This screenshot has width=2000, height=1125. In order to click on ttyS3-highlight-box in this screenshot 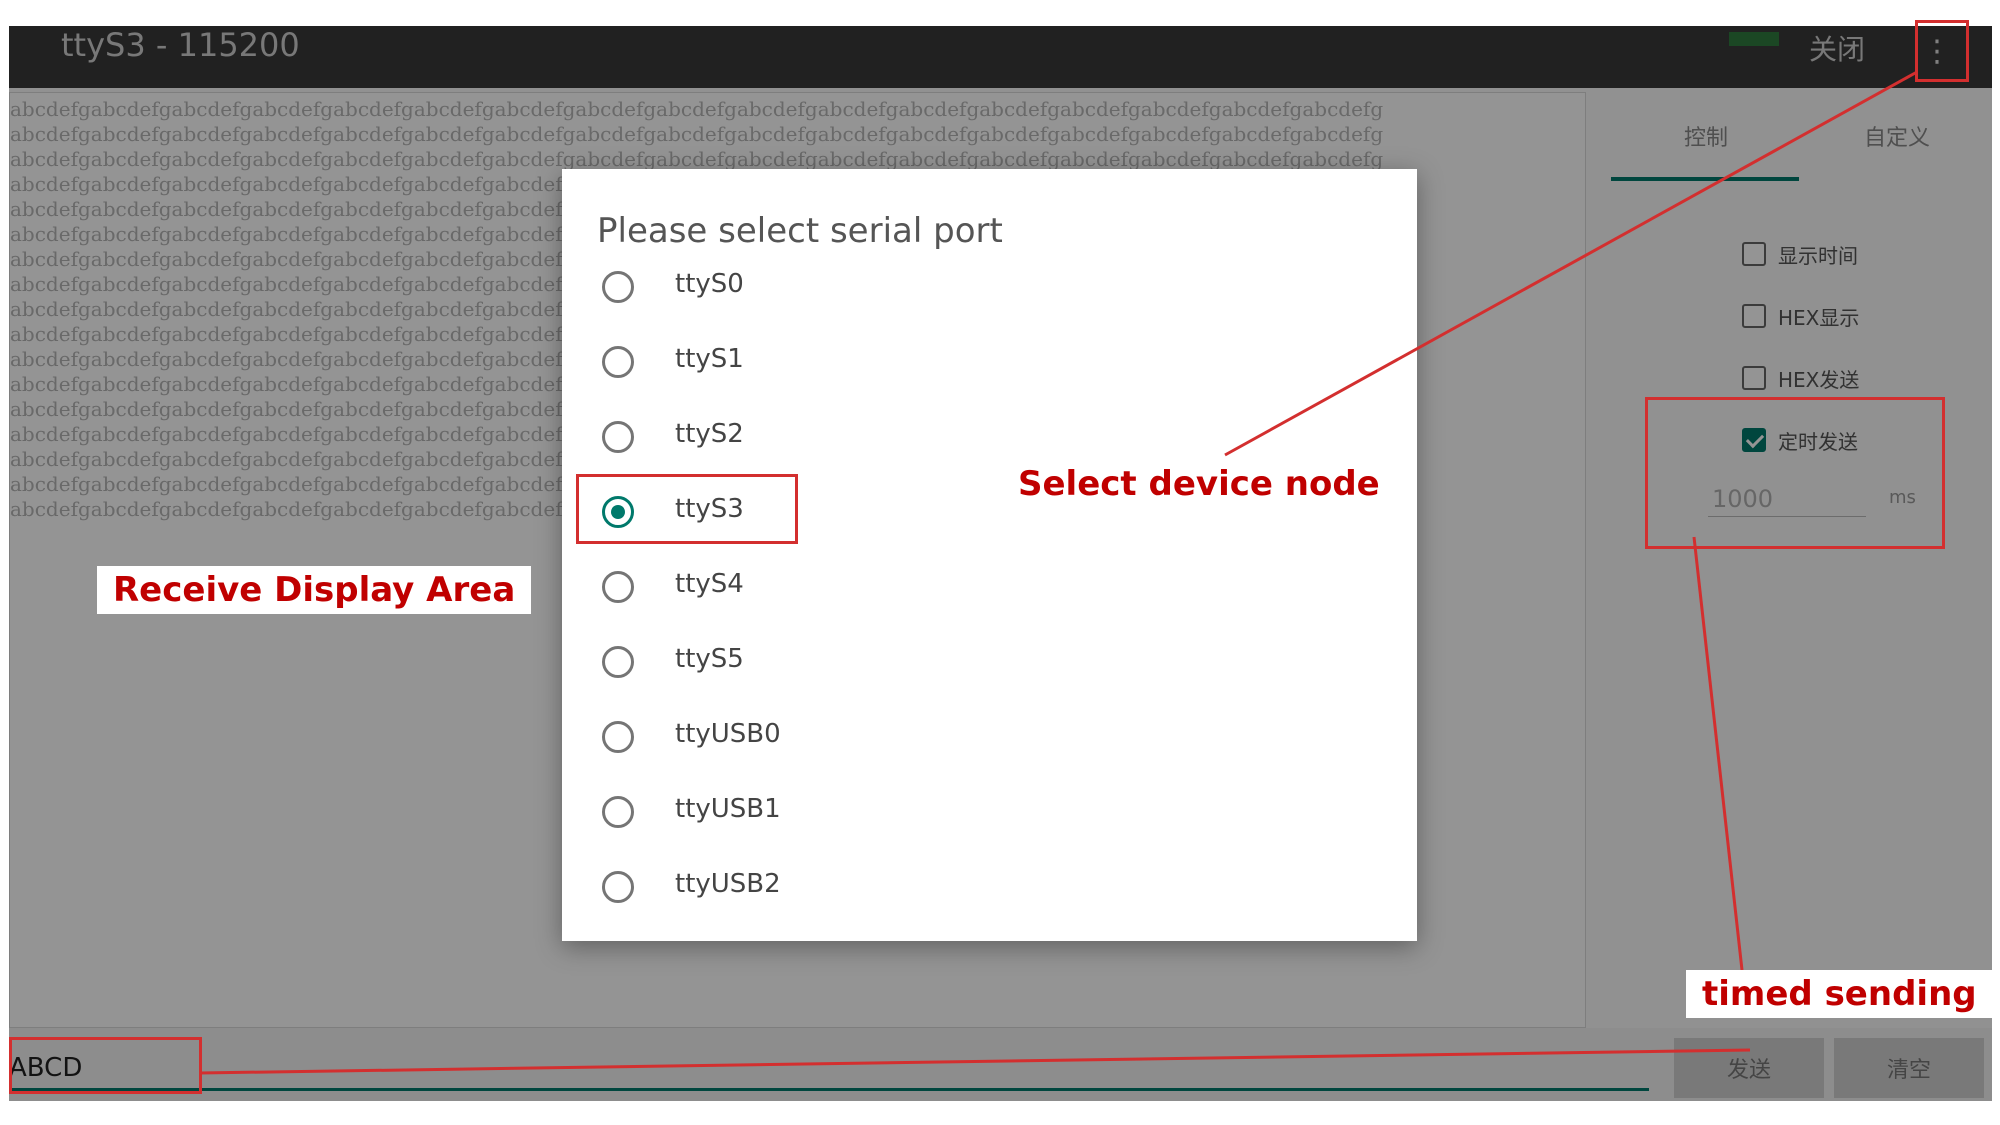, I will do `click(687, 509)`.